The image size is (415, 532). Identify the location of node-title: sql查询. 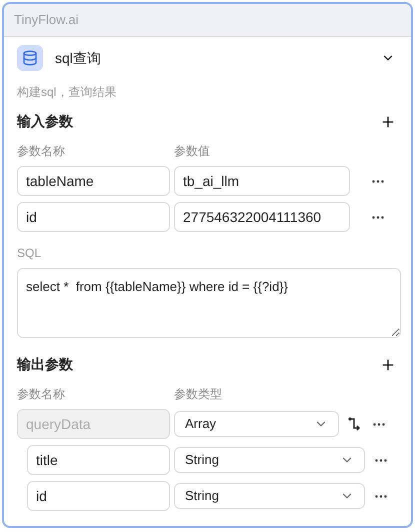
(78, 58).